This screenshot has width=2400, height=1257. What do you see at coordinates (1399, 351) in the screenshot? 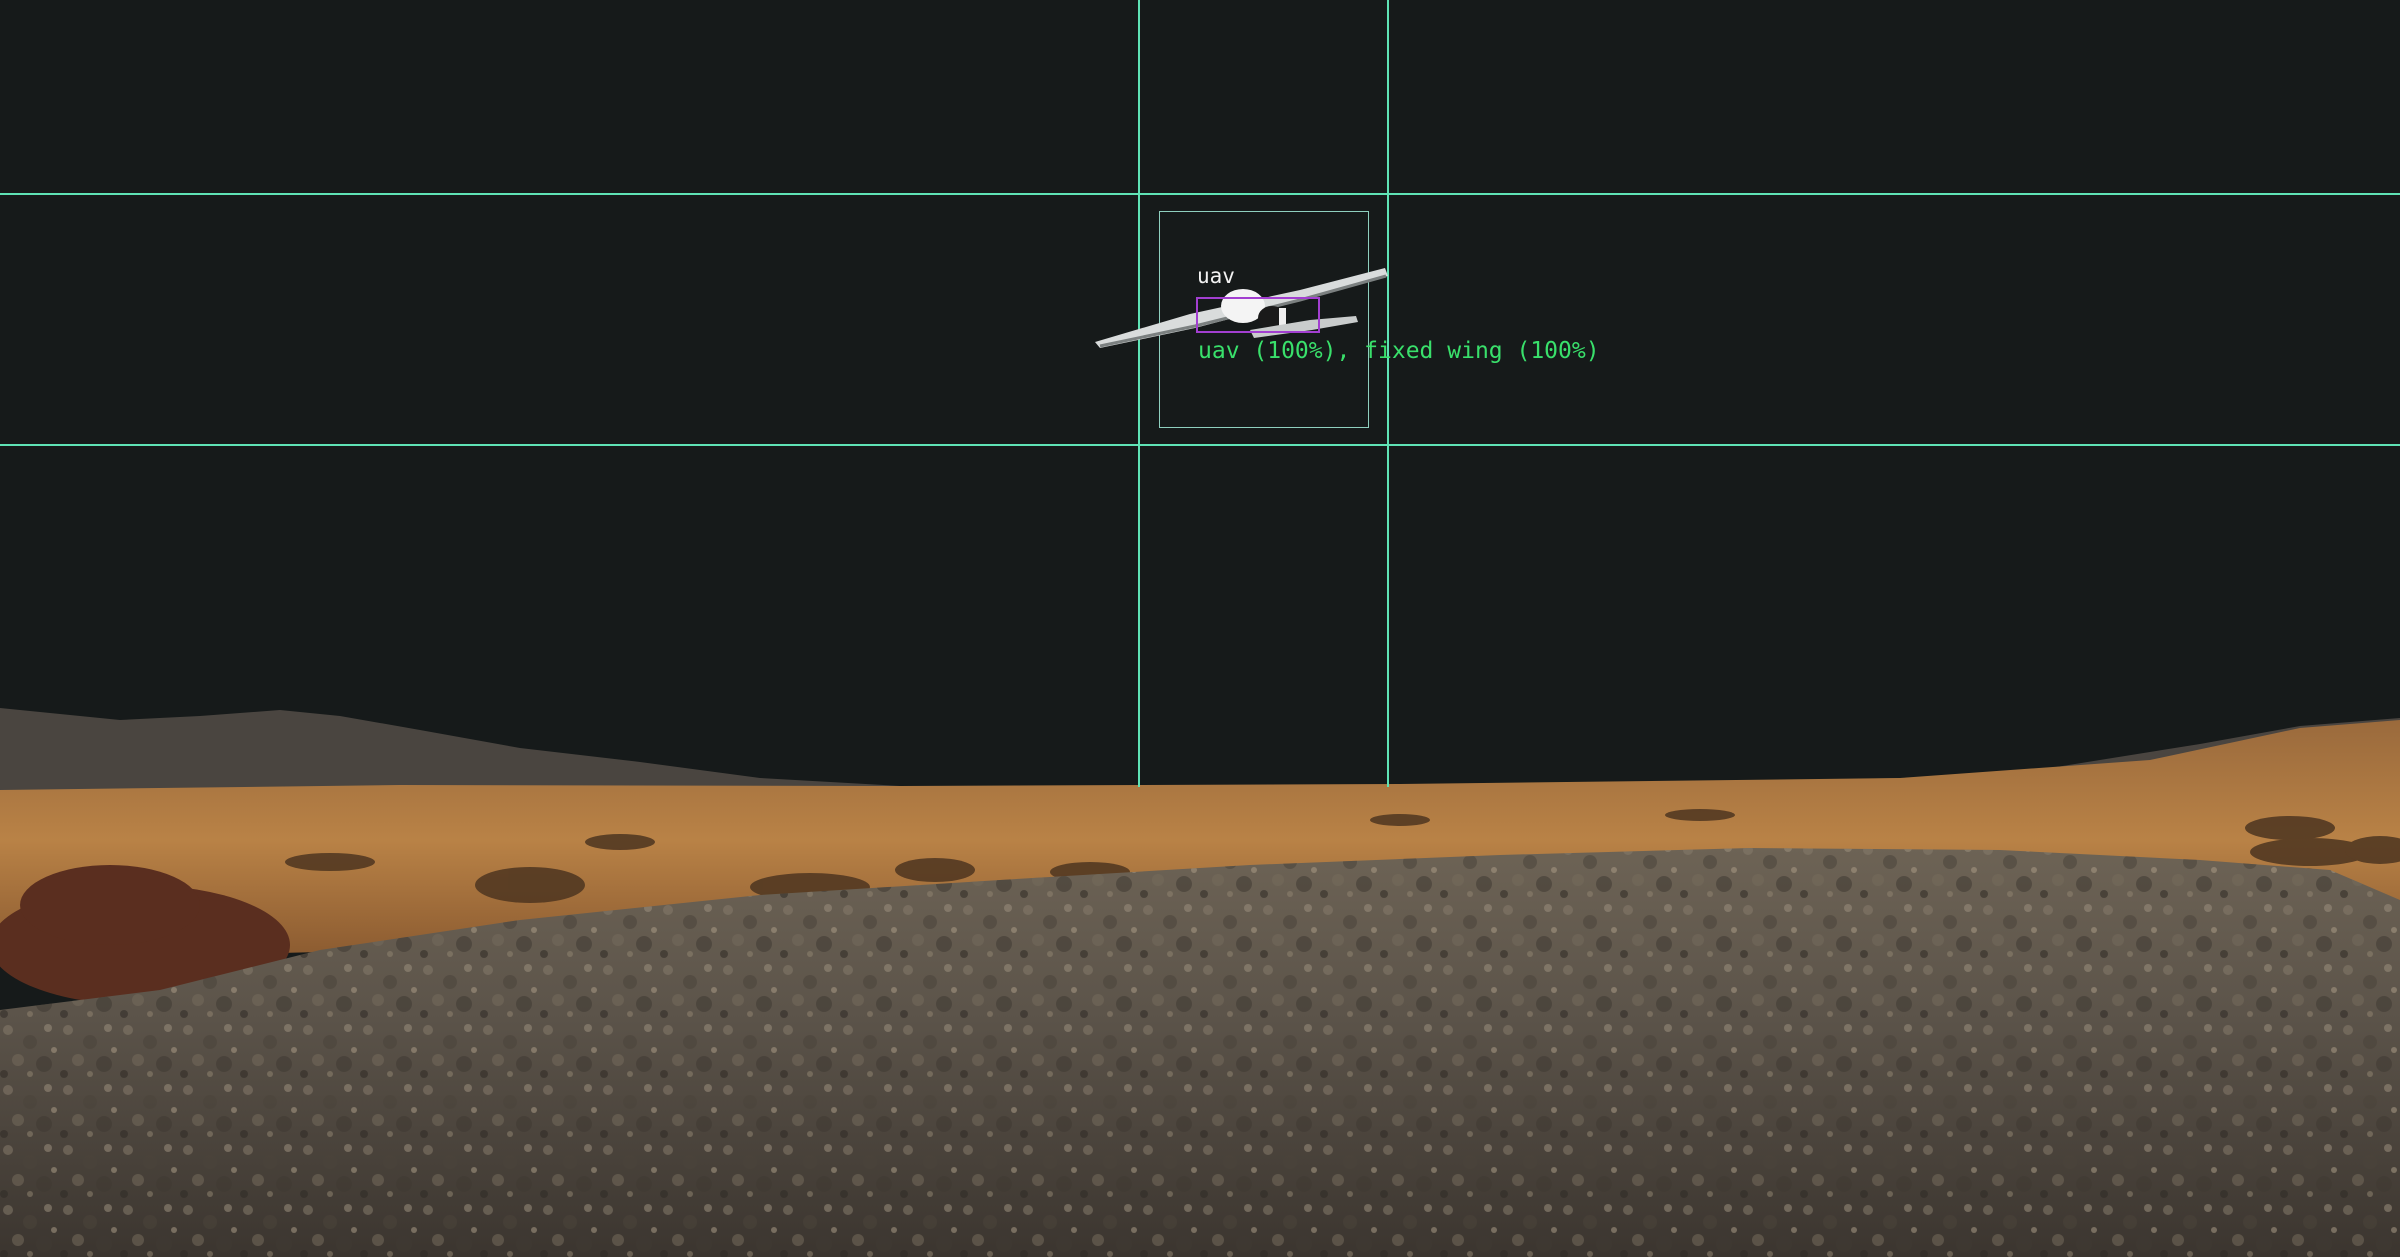
I see `detection-confidence-caption: uav (100%), fixed wing (100%)` at bounding box center [1399, 351].